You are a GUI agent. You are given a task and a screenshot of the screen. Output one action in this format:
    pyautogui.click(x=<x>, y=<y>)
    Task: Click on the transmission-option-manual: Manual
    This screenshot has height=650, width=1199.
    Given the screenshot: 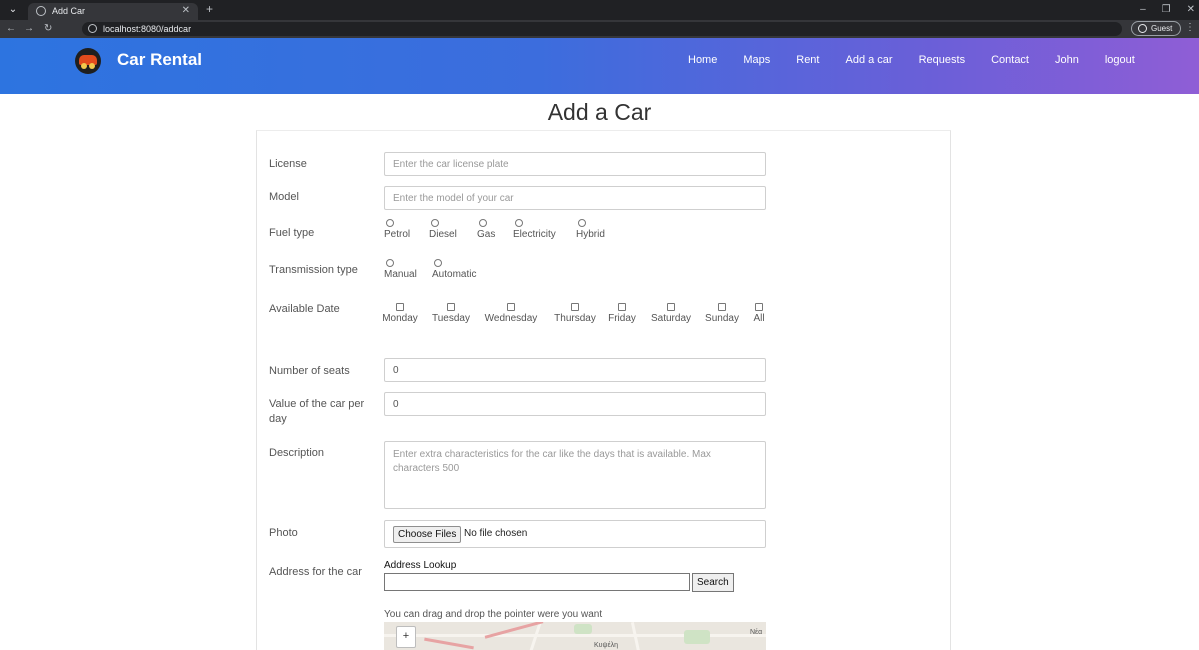 What is the action you would take?
    pyautogui.click(x=400, y=270)
    